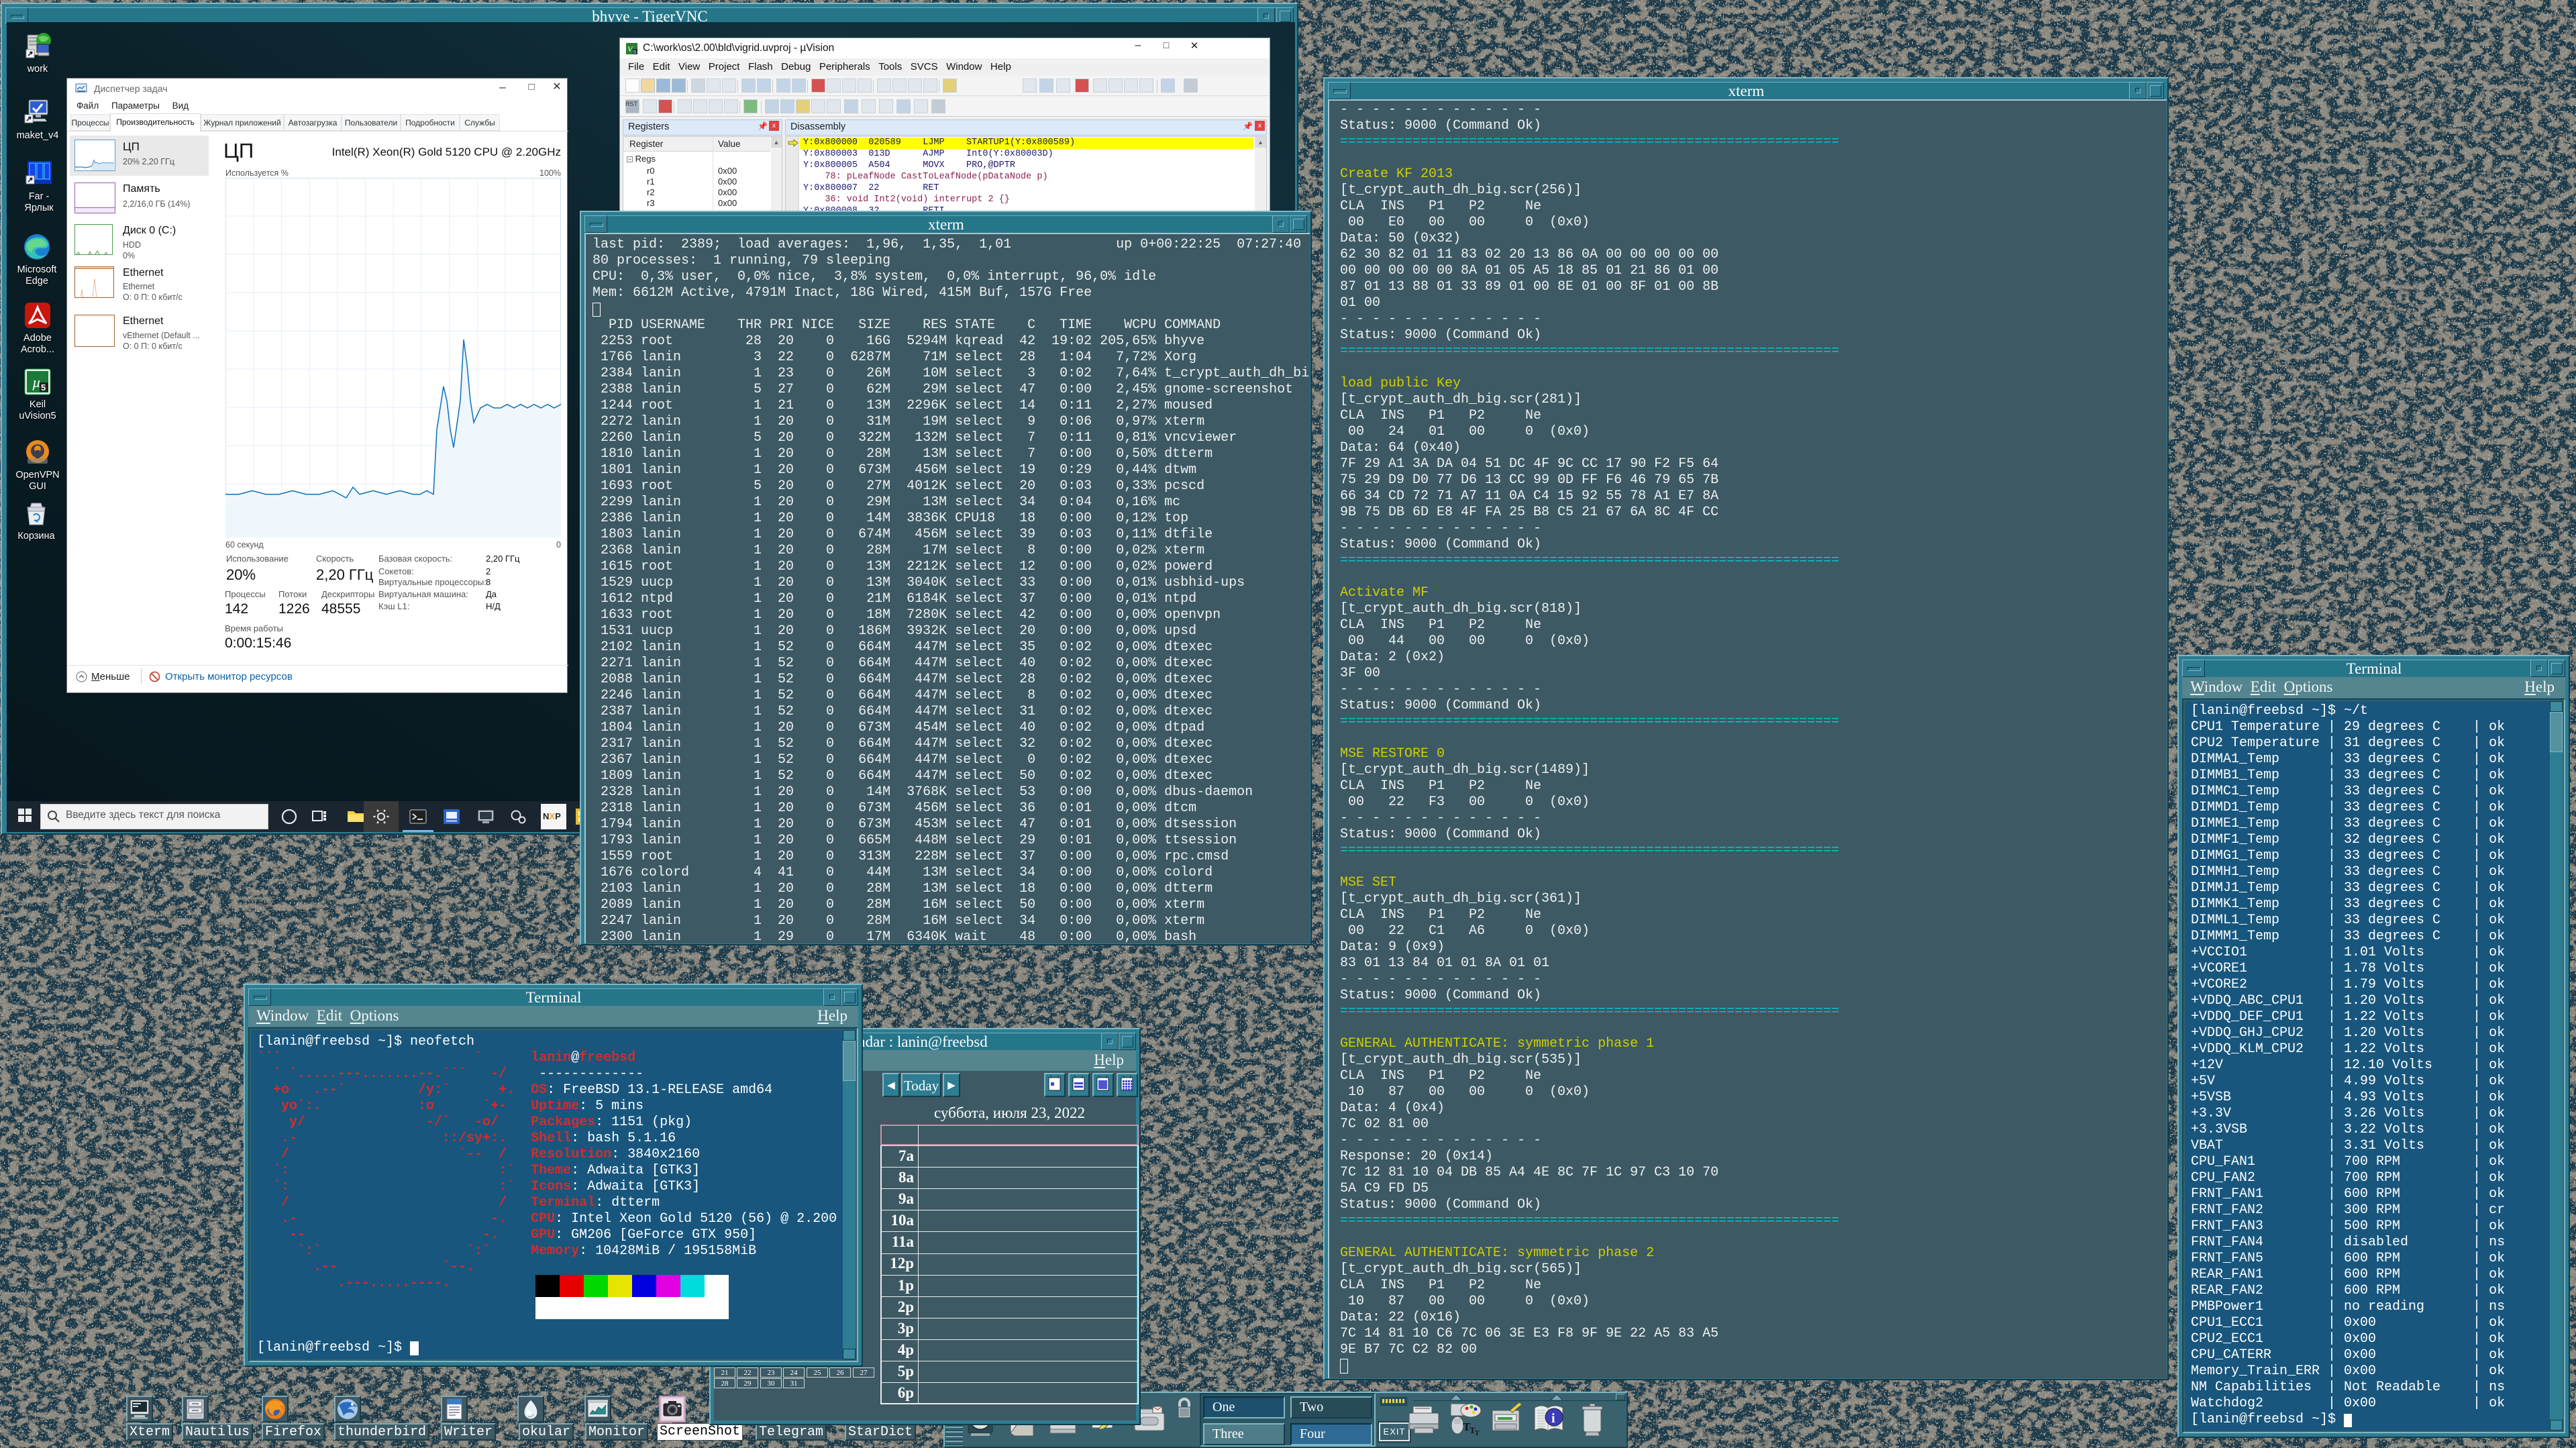 The width and height of the screenshot is (2576, 1448). Describe the element at coordinates (1553, 1418) in the screenshot. I see `svg-text: i` at that location.